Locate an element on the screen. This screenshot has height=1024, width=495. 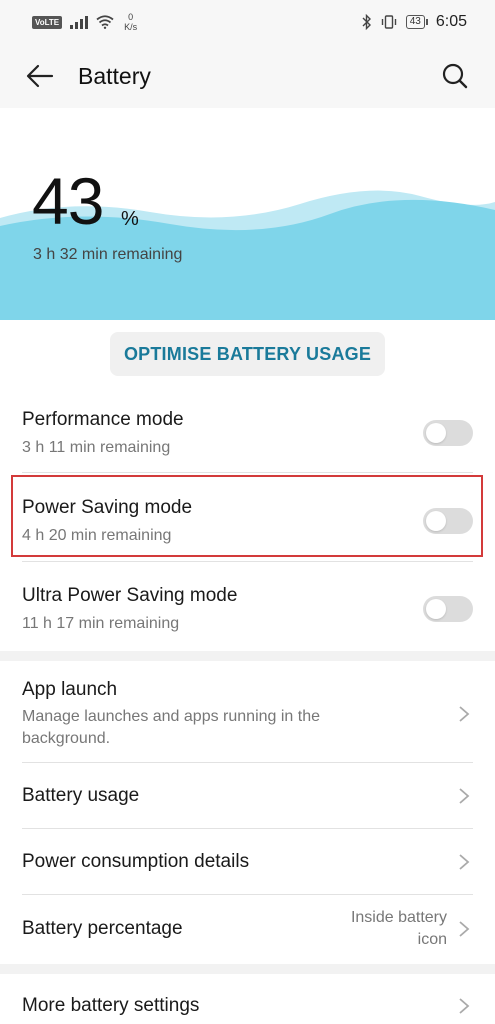
status-time: 6:05 is located at coordinates (451, 21).